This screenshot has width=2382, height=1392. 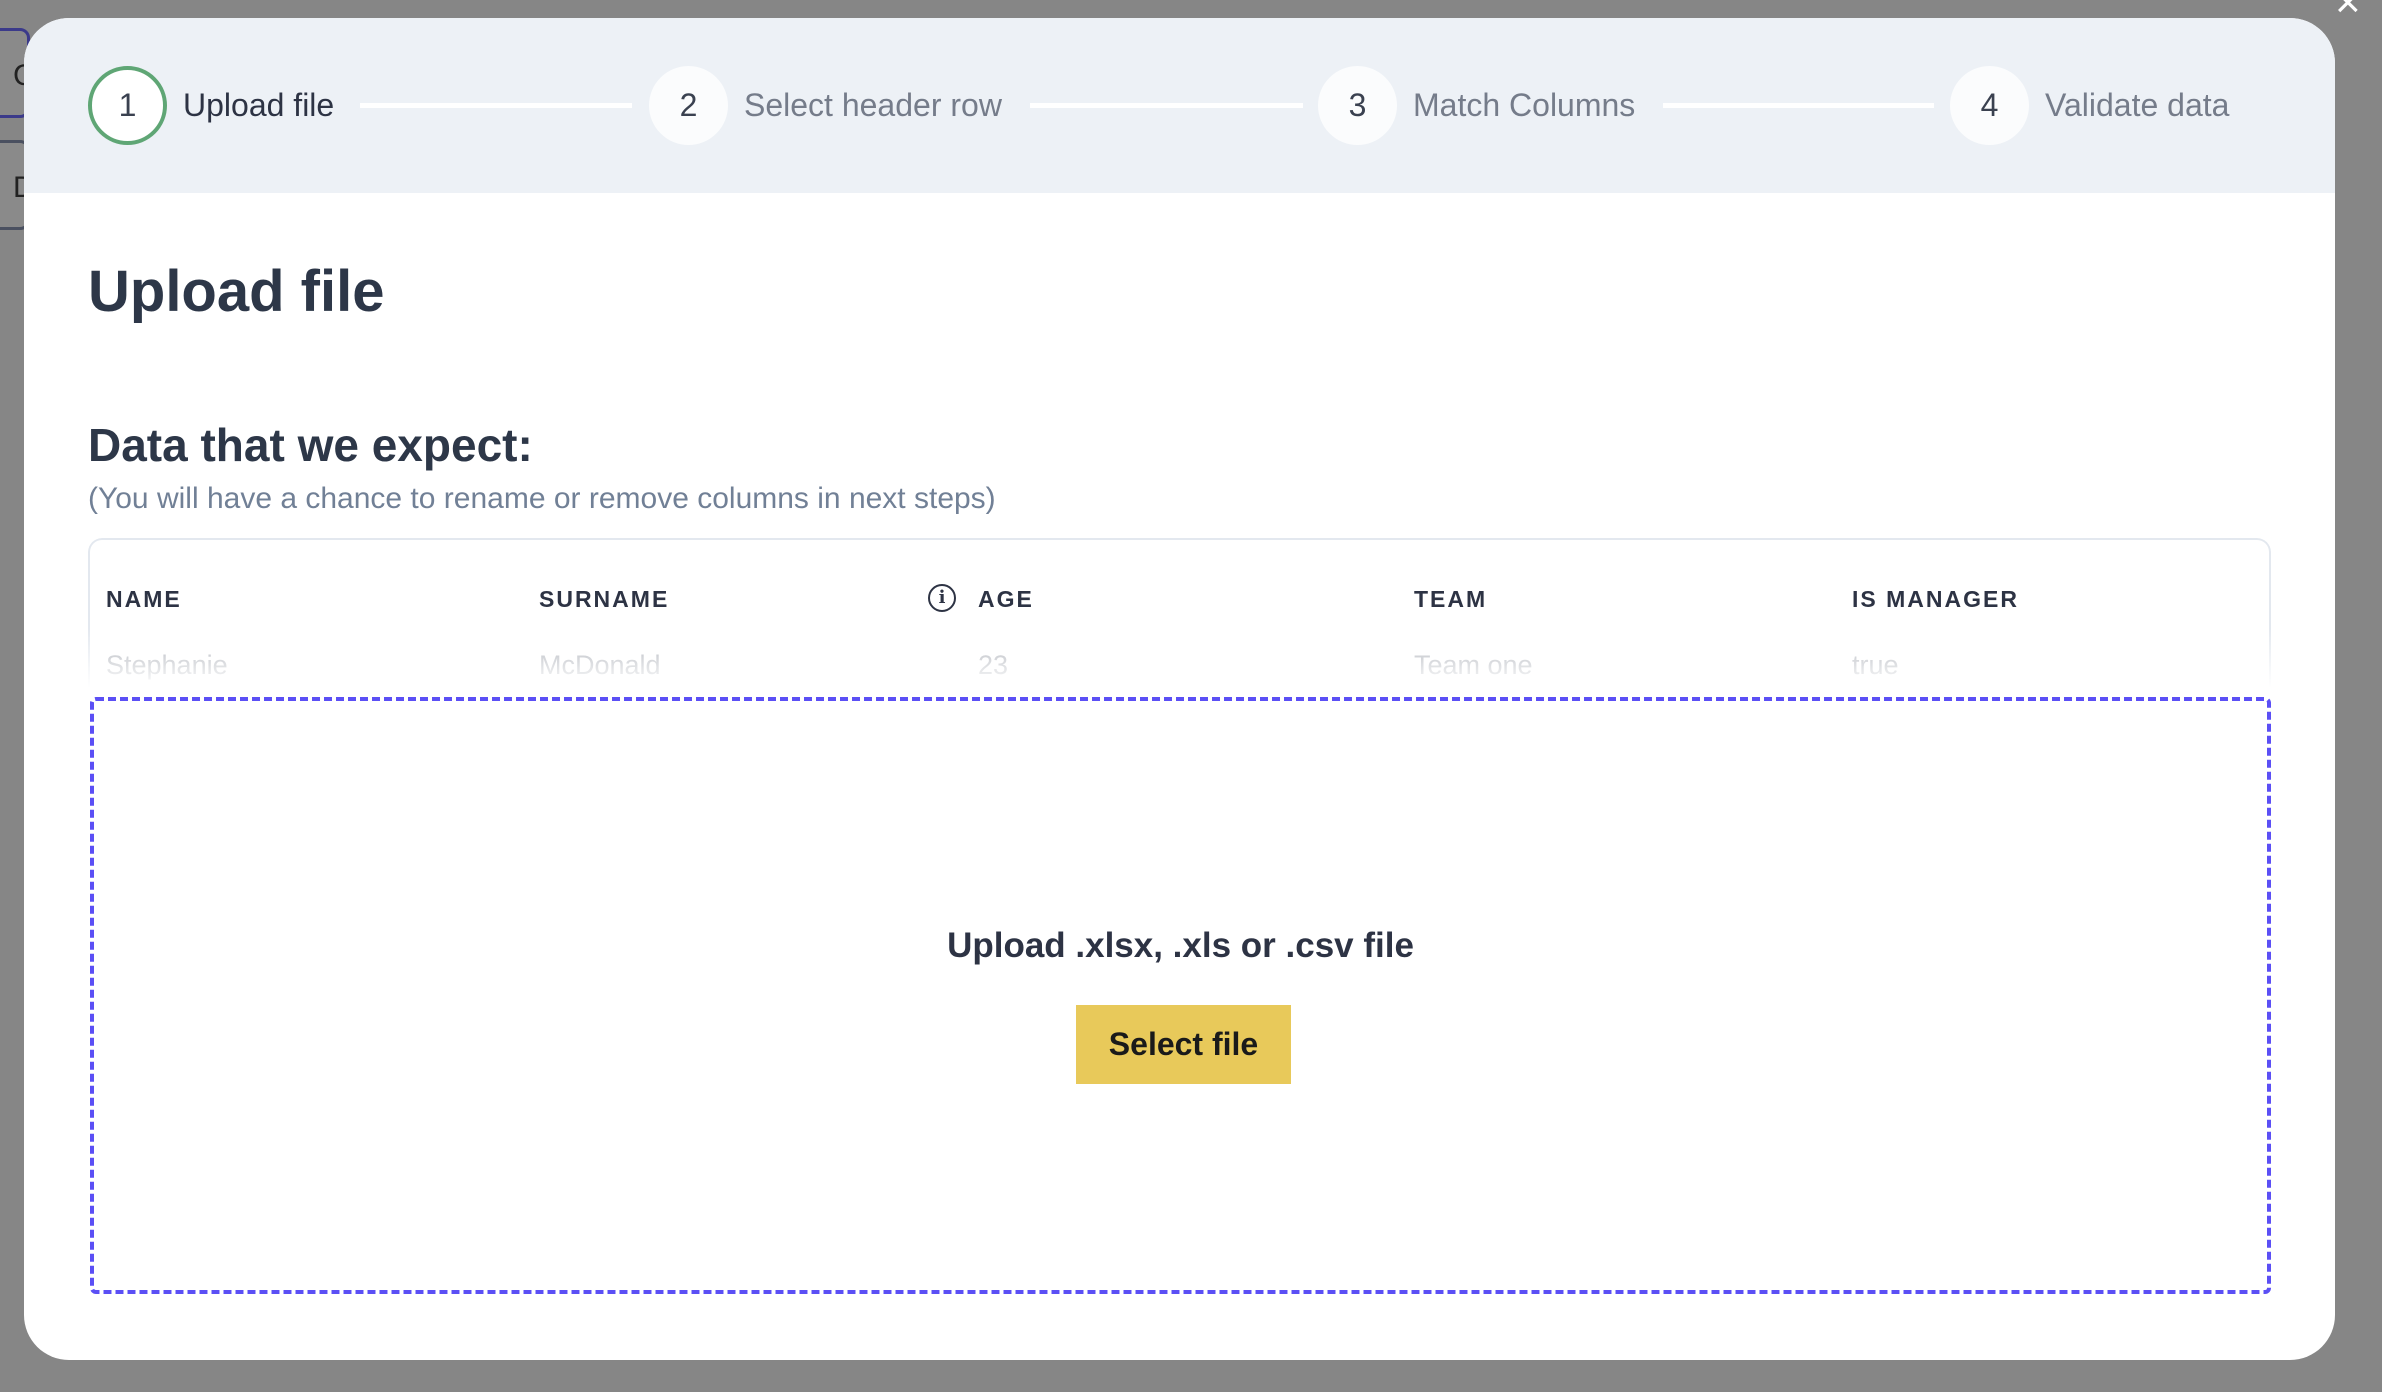 I want to click on step-label: Upload file, so click(x=259, y=105).